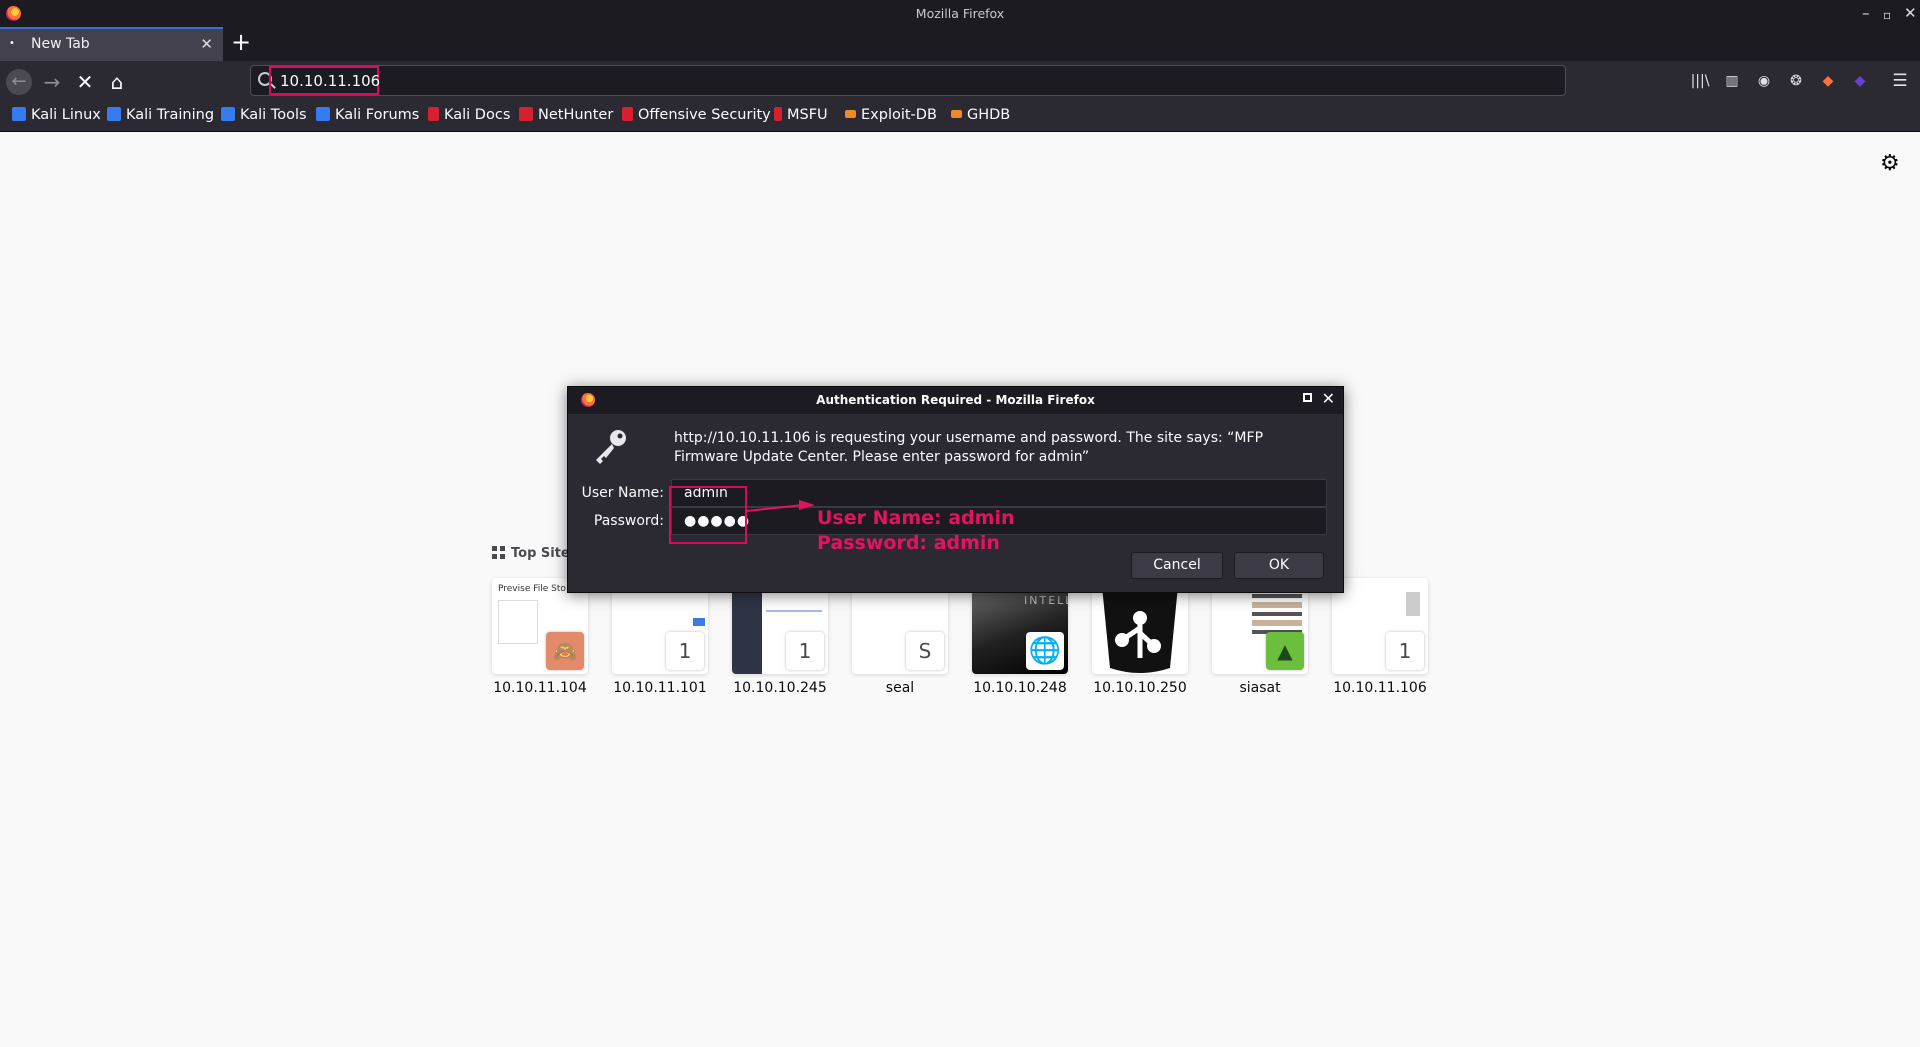  What do you see at coordinates (1285, 651) in the screenshot?
I see `siasat-favicon-icon: ▲` at bounding box center [1285, 651].